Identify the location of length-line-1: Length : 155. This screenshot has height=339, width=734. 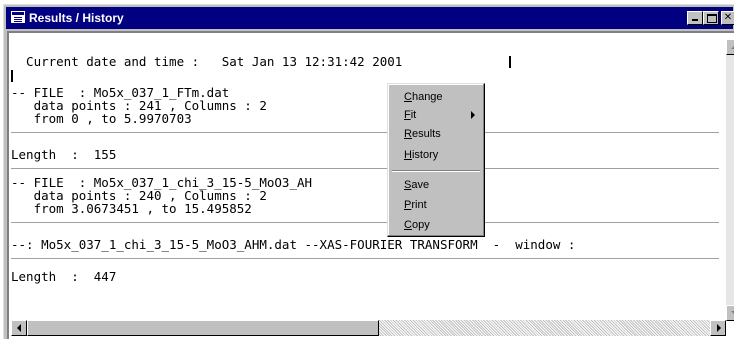
(64, 154).